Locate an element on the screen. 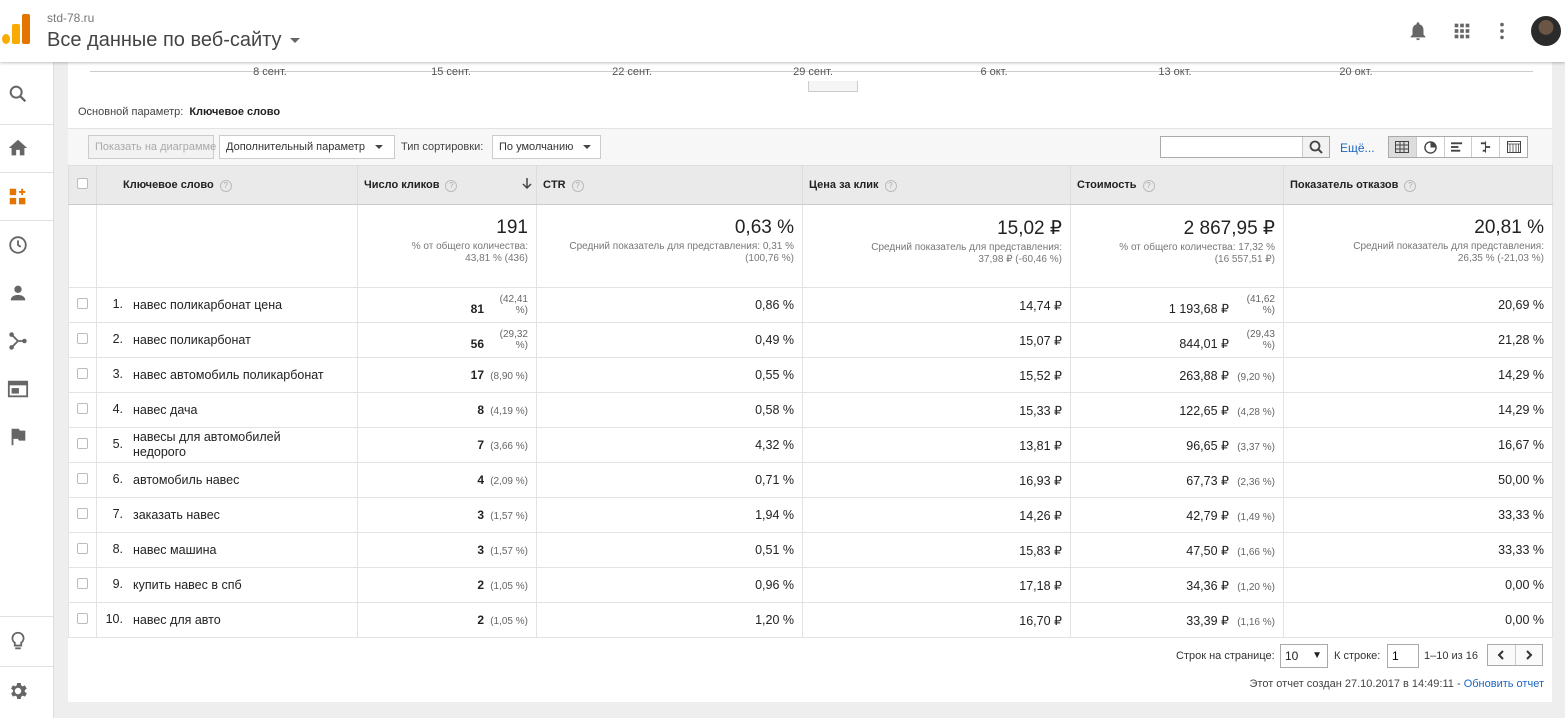 The height and width of the screenshot is (718, 1565). flag-icon is located at coordinates (18, 437).